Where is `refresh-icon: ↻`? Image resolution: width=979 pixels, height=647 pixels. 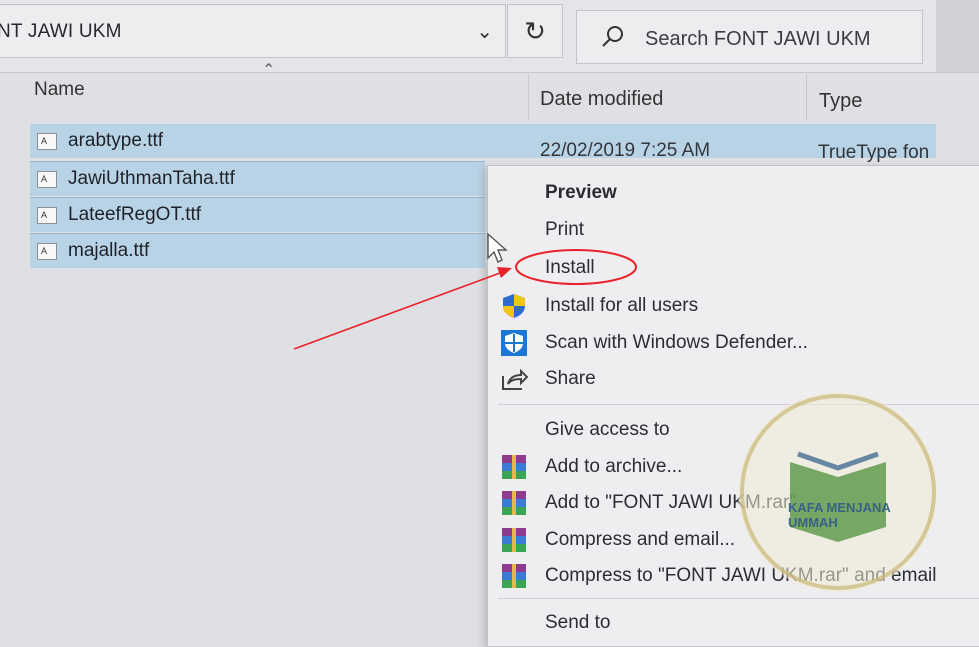
refresh-icon: ↻ is located at coordinates (535, 31).